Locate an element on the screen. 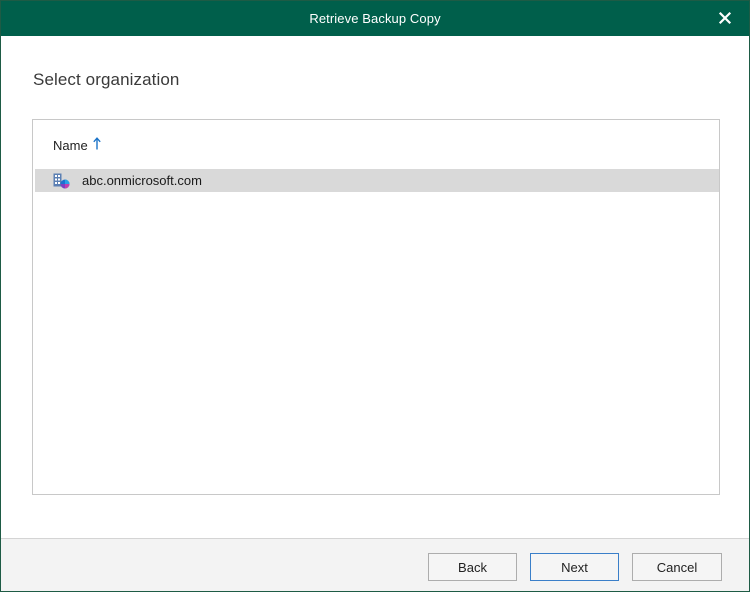  organization-name: abc.onmicrosoft.com is located at coordinates (142, 180).